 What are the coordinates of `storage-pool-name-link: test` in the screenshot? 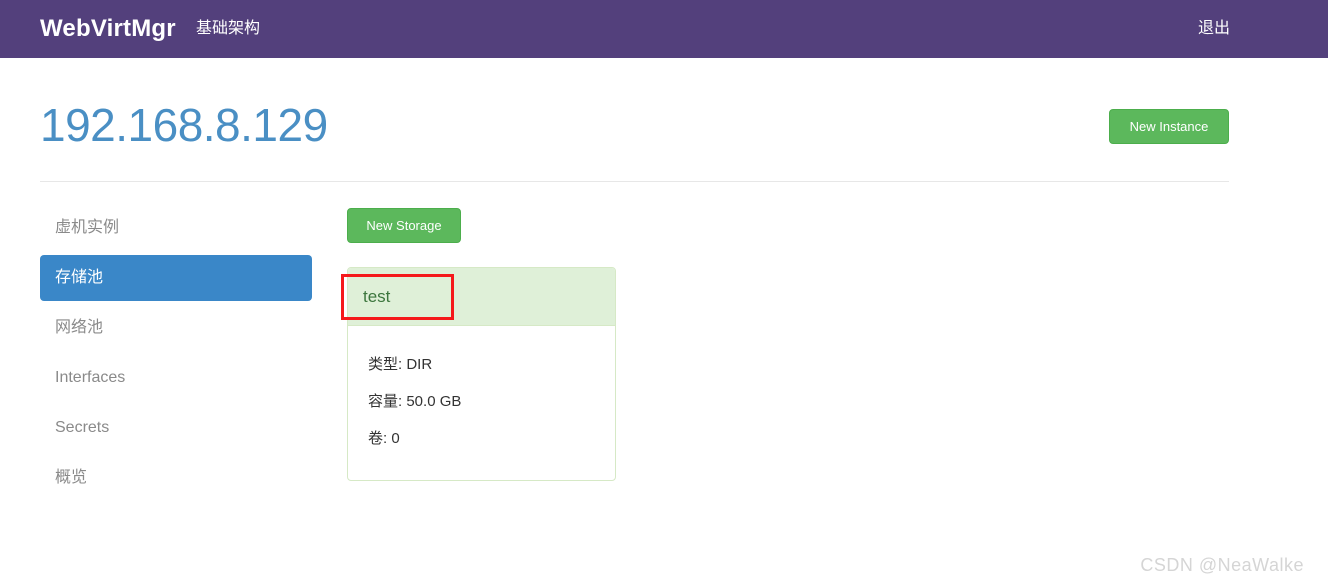 It's located at (376, 297).